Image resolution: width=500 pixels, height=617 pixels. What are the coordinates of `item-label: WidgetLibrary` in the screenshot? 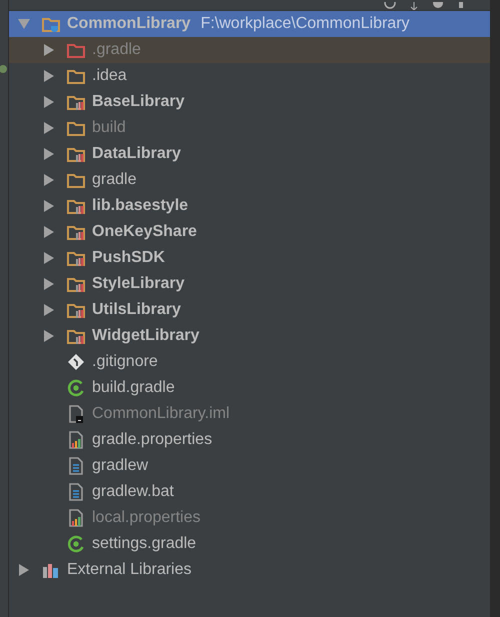 It's located at (146, 336).